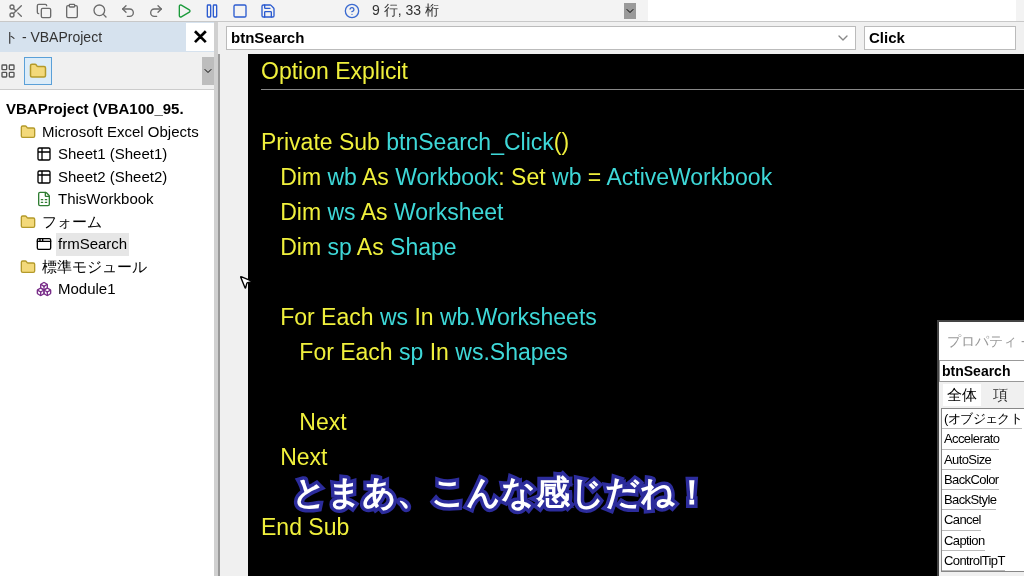 The height and width of the screenshot is (576, 1024). What do you see at coordinates (352, 10) in the screenshot?
I see `help-icon` at bounding box center [352, 10].